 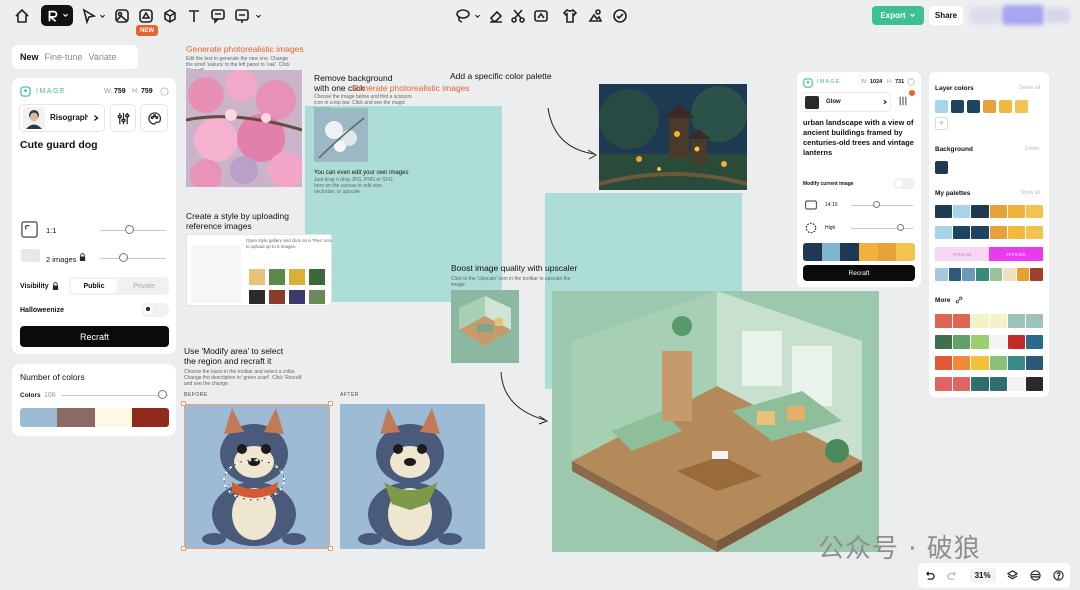 I want to click on halloweenize-toggle: ☻, so click(x=155, y=310).